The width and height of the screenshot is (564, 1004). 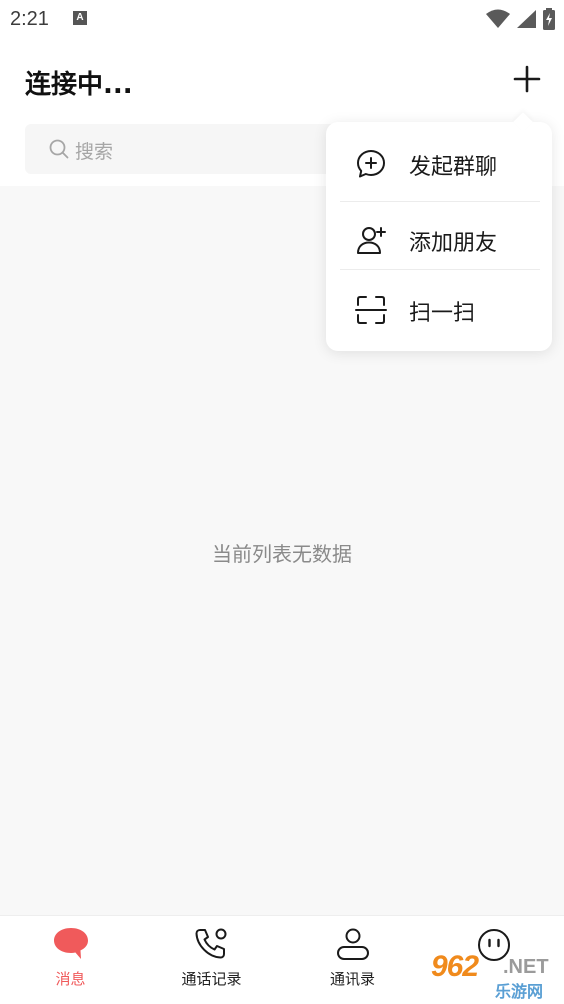 I want to click on add-user-icon, so click(x=371, y=240).